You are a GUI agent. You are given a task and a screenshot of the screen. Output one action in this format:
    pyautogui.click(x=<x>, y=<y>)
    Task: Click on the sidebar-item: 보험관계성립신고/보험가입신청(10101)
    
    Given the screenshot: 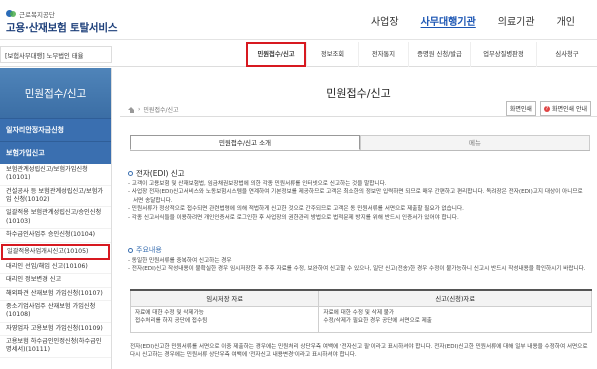 What is the action you would take?
    pyautogui.click(x=55, y=175)
    